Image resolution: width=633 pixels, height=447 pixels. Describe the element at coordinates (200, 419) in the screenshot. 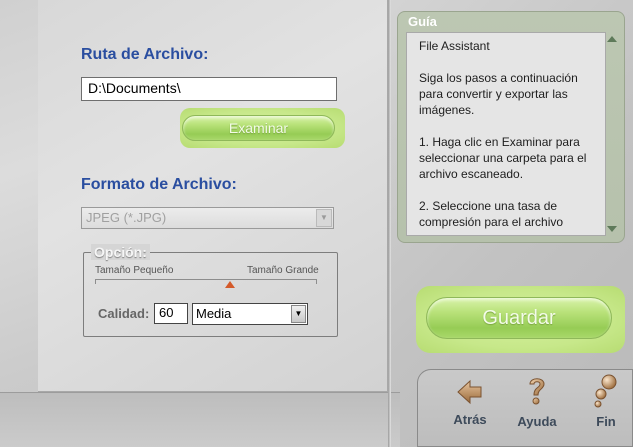

I see `bottom-rail` at that location.